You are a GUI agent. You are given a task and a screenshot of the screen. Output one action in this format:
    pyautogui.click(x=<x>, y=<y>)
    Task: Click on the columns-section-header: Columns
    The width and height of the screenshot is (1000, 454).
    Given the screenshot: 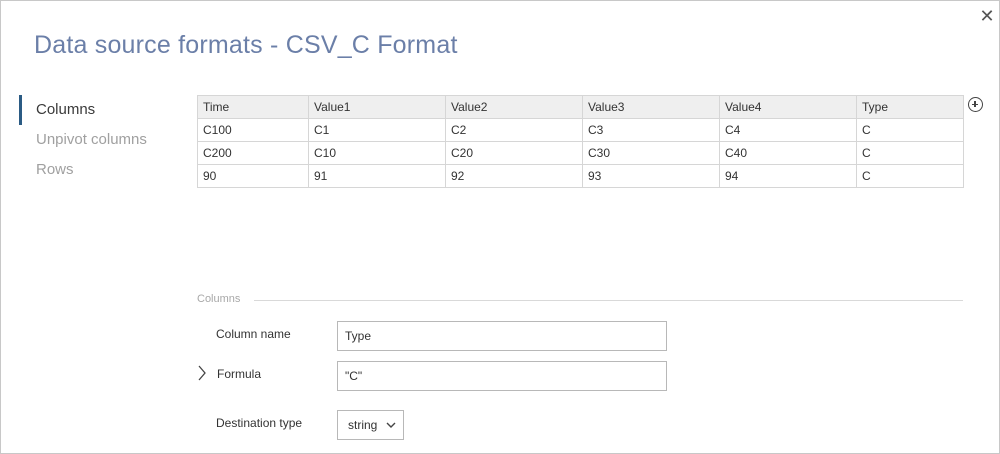 What is the action you would take?
    pyautogui.click(x=580, y=300)
    